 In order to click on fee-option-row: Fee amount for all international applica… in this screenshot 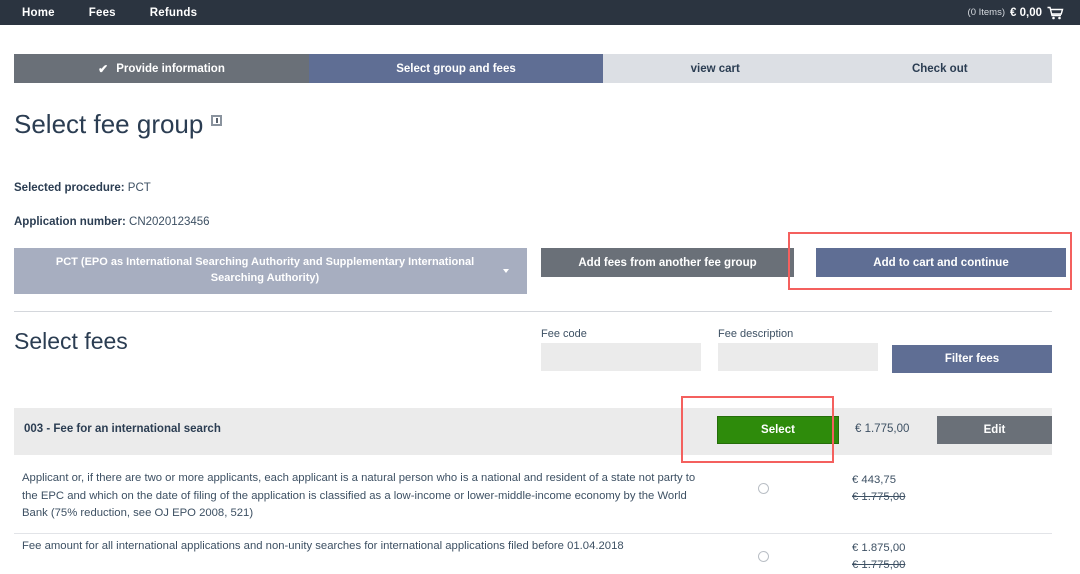, I will do `click(533, 555)`.